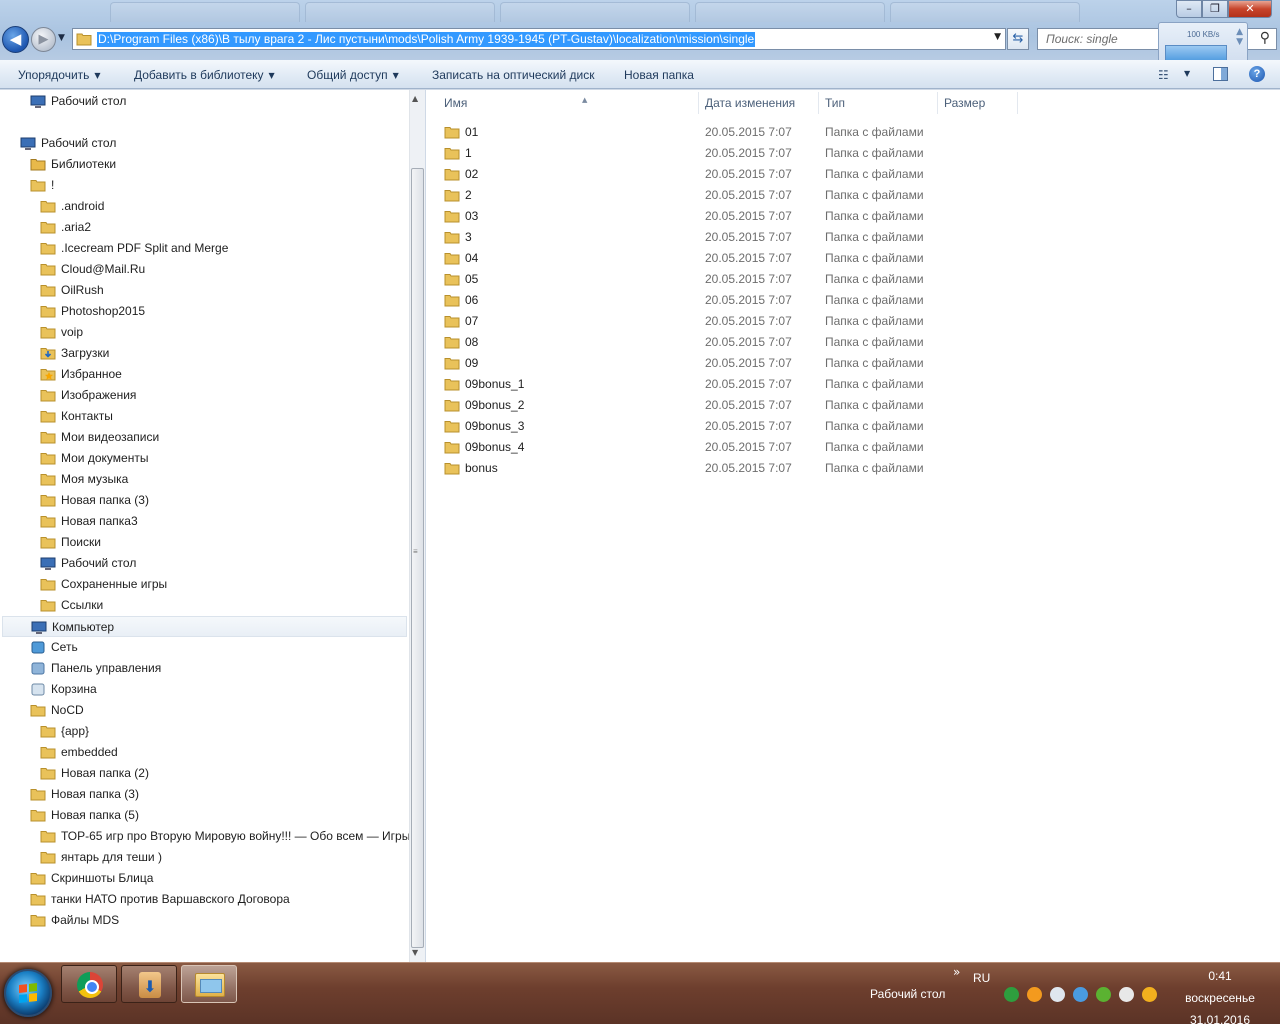 This screenshot has height=1024, width=1280. I want to click on scroll-down-icon: ▼, so click(415, 952).